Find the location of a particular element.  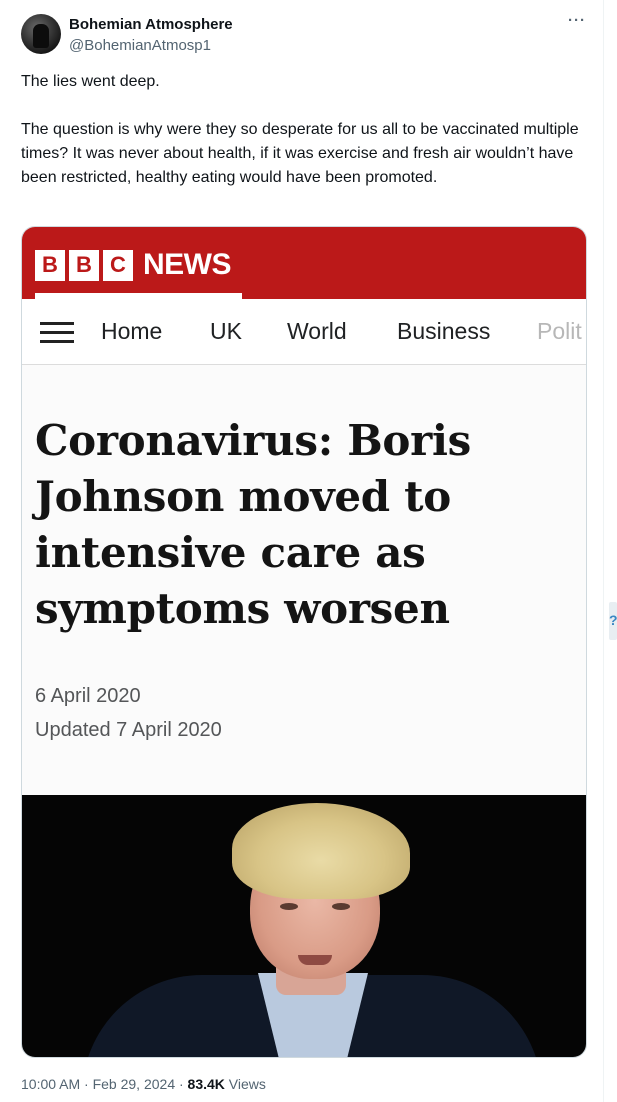

bbc-news-logo: B B C NEWS is located at coordinates (133, 264).